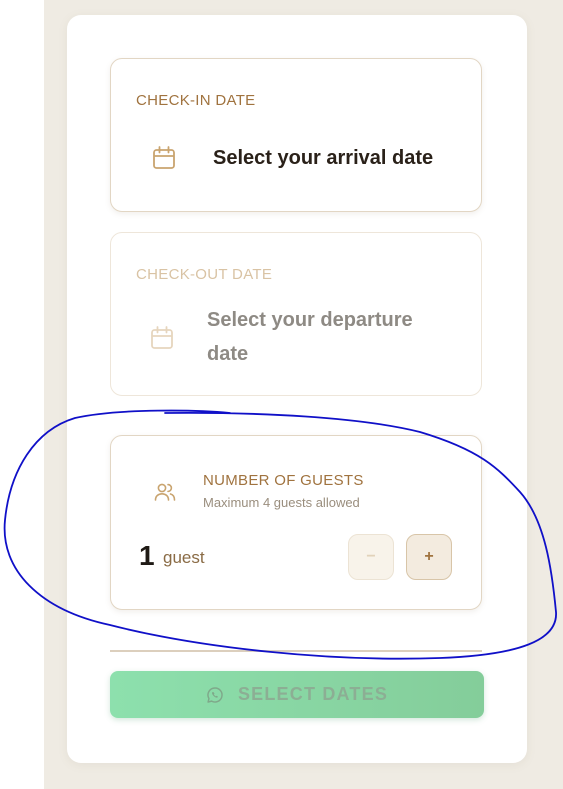 Image resolution: width=563 pixels, height=789 pixels. I want to click on guest-unit-label: guest, so click(184, 557).